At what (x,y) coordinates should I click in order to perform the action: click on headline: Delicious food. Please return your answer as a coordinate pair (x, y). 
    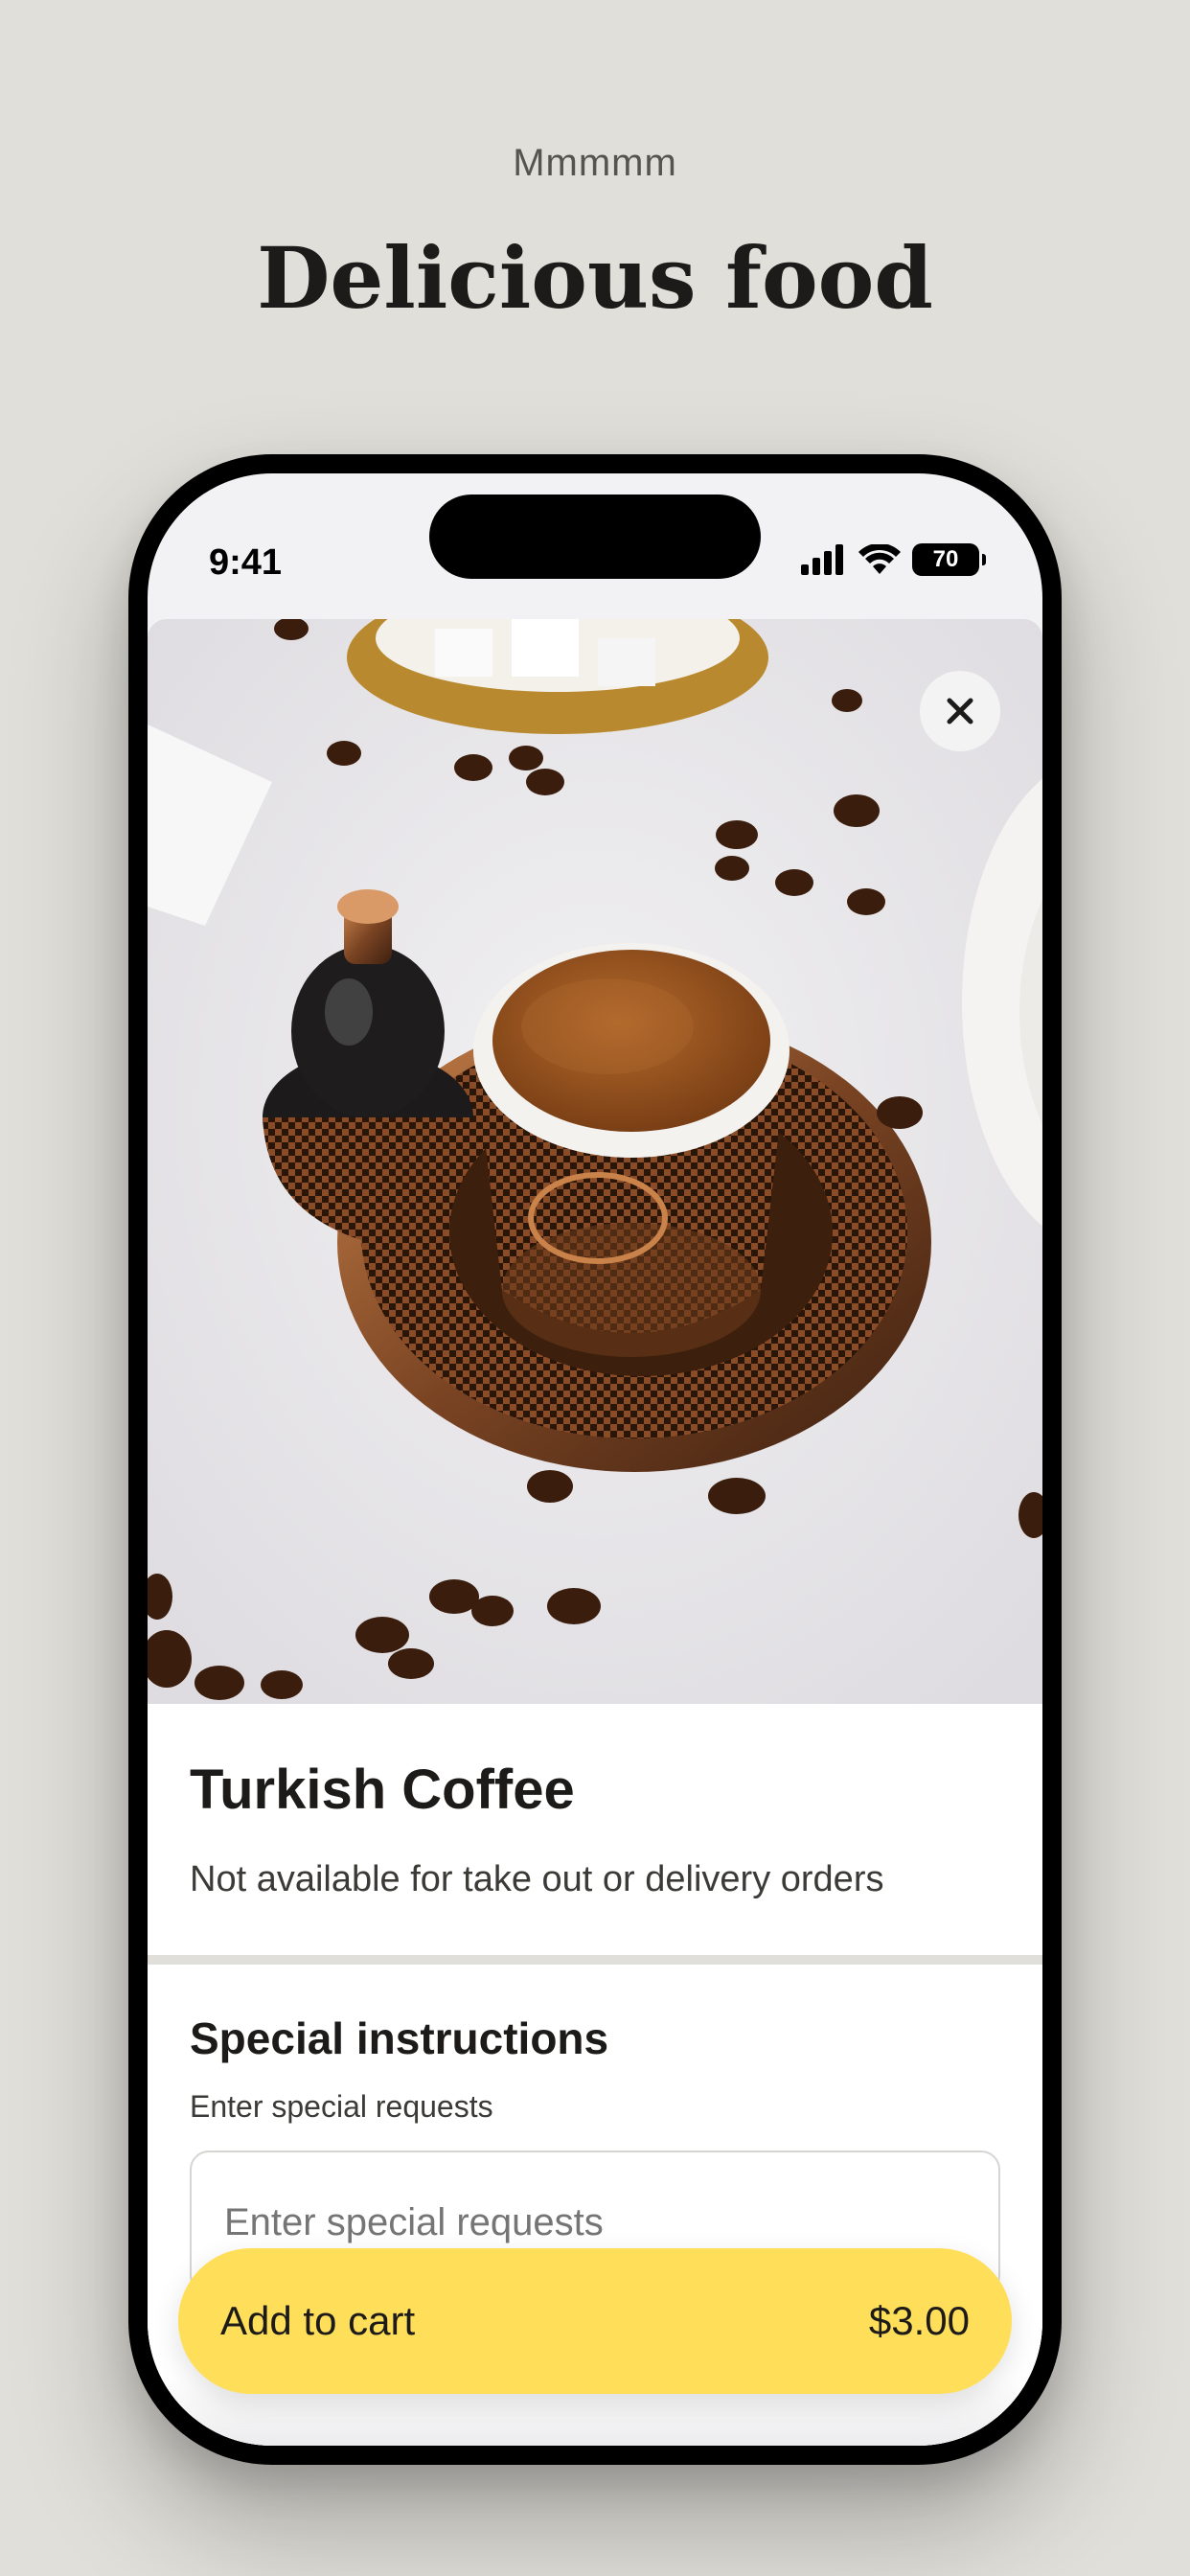
    Looking at the image, I should click on (595, 278).